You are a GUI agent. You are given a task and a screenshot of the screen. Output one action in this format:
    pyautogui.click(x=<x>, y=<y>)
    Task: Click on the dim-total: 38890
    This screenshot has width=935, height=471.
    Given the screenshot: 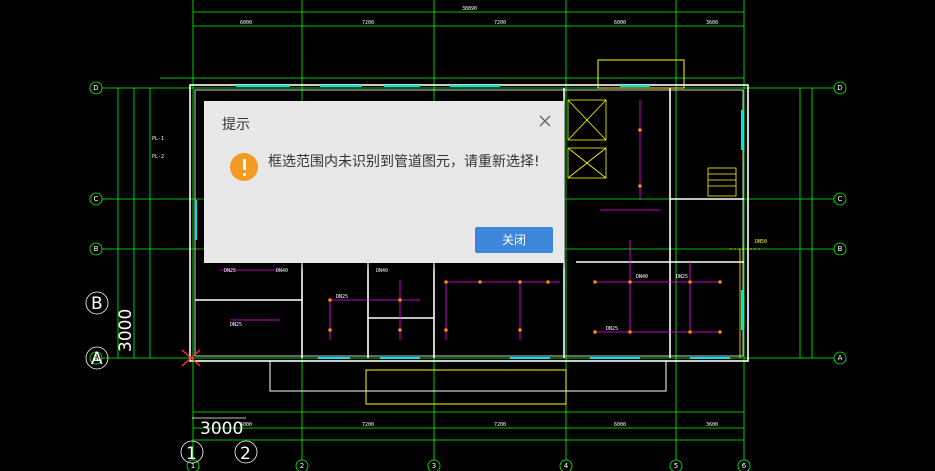 What is the action you would take?
    pyautogui.click(x=469, y=9)
    